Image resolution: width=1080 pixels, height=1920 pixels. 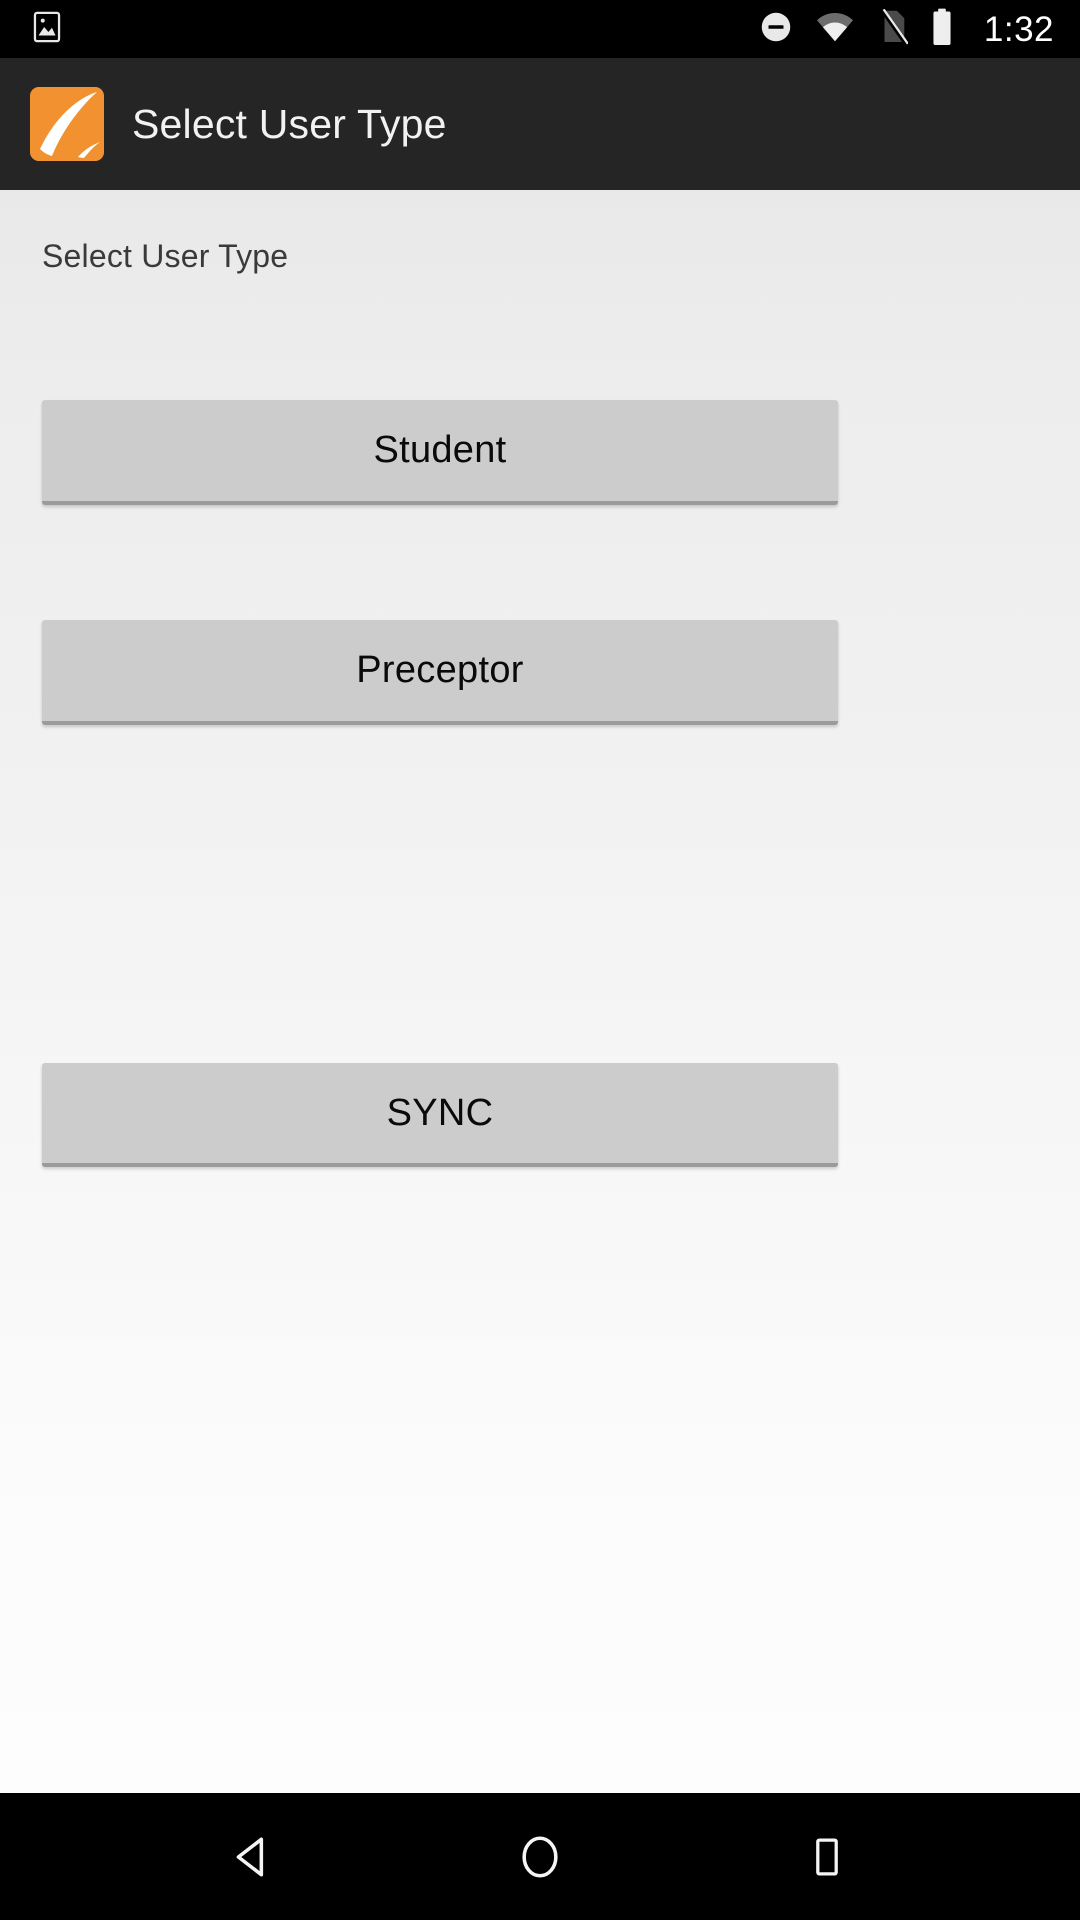 What do you see at coordinates (835, 29) in the screenshot?
I see `wifi-icon` at bounding box center [835, 29].